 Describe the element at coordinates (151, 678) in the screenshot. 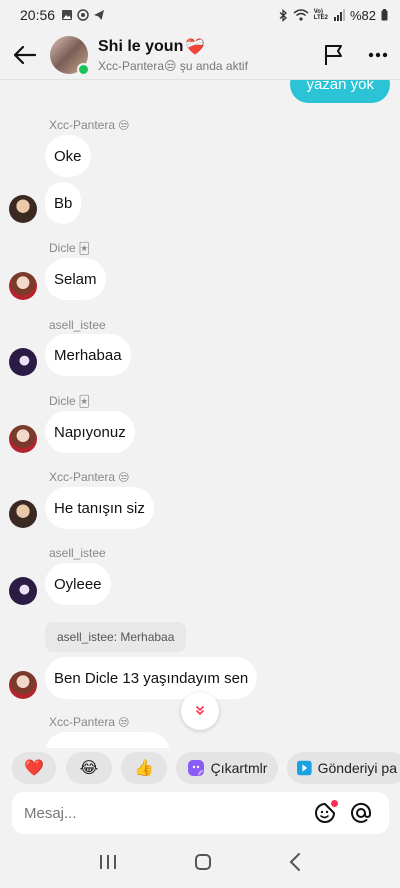

I see `message-bubble: Ben Dicle 13 yaşındayım sen` at that location.